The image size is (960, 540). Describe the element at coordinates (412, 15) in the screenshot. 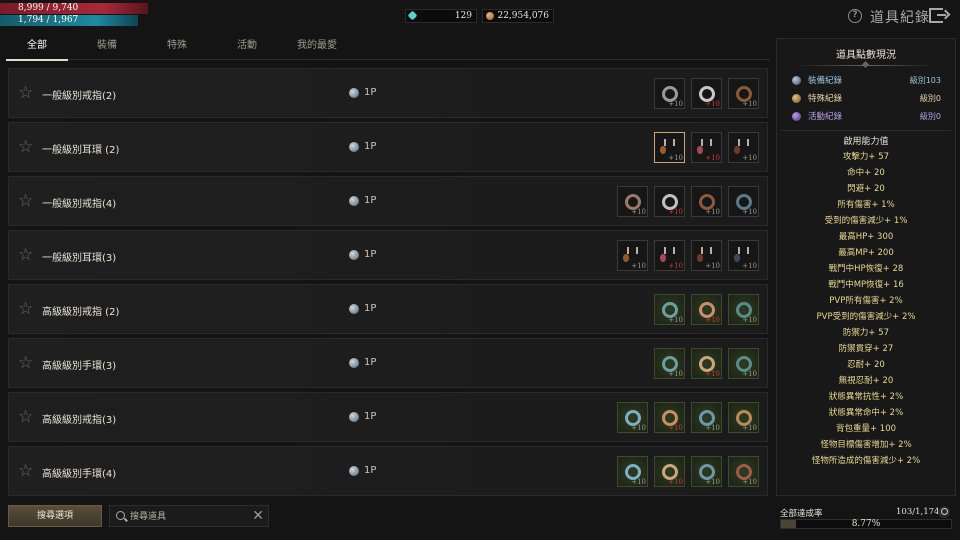

I see `gem-icon` at that location.